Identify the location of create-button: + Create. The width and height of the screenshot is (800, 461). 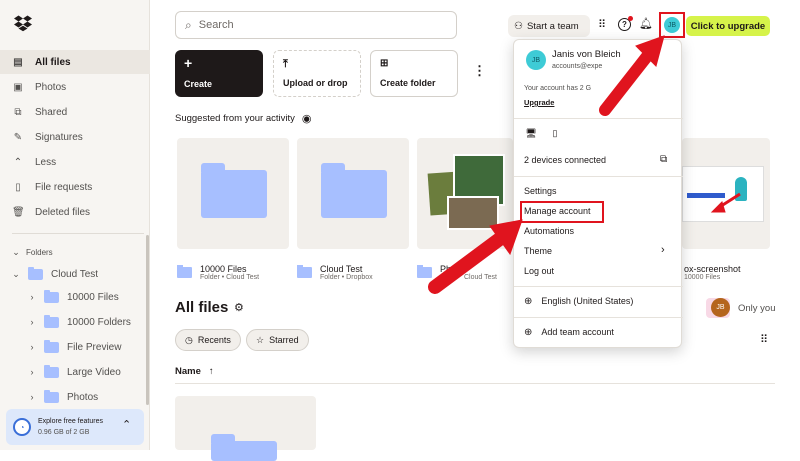
(219, 73).